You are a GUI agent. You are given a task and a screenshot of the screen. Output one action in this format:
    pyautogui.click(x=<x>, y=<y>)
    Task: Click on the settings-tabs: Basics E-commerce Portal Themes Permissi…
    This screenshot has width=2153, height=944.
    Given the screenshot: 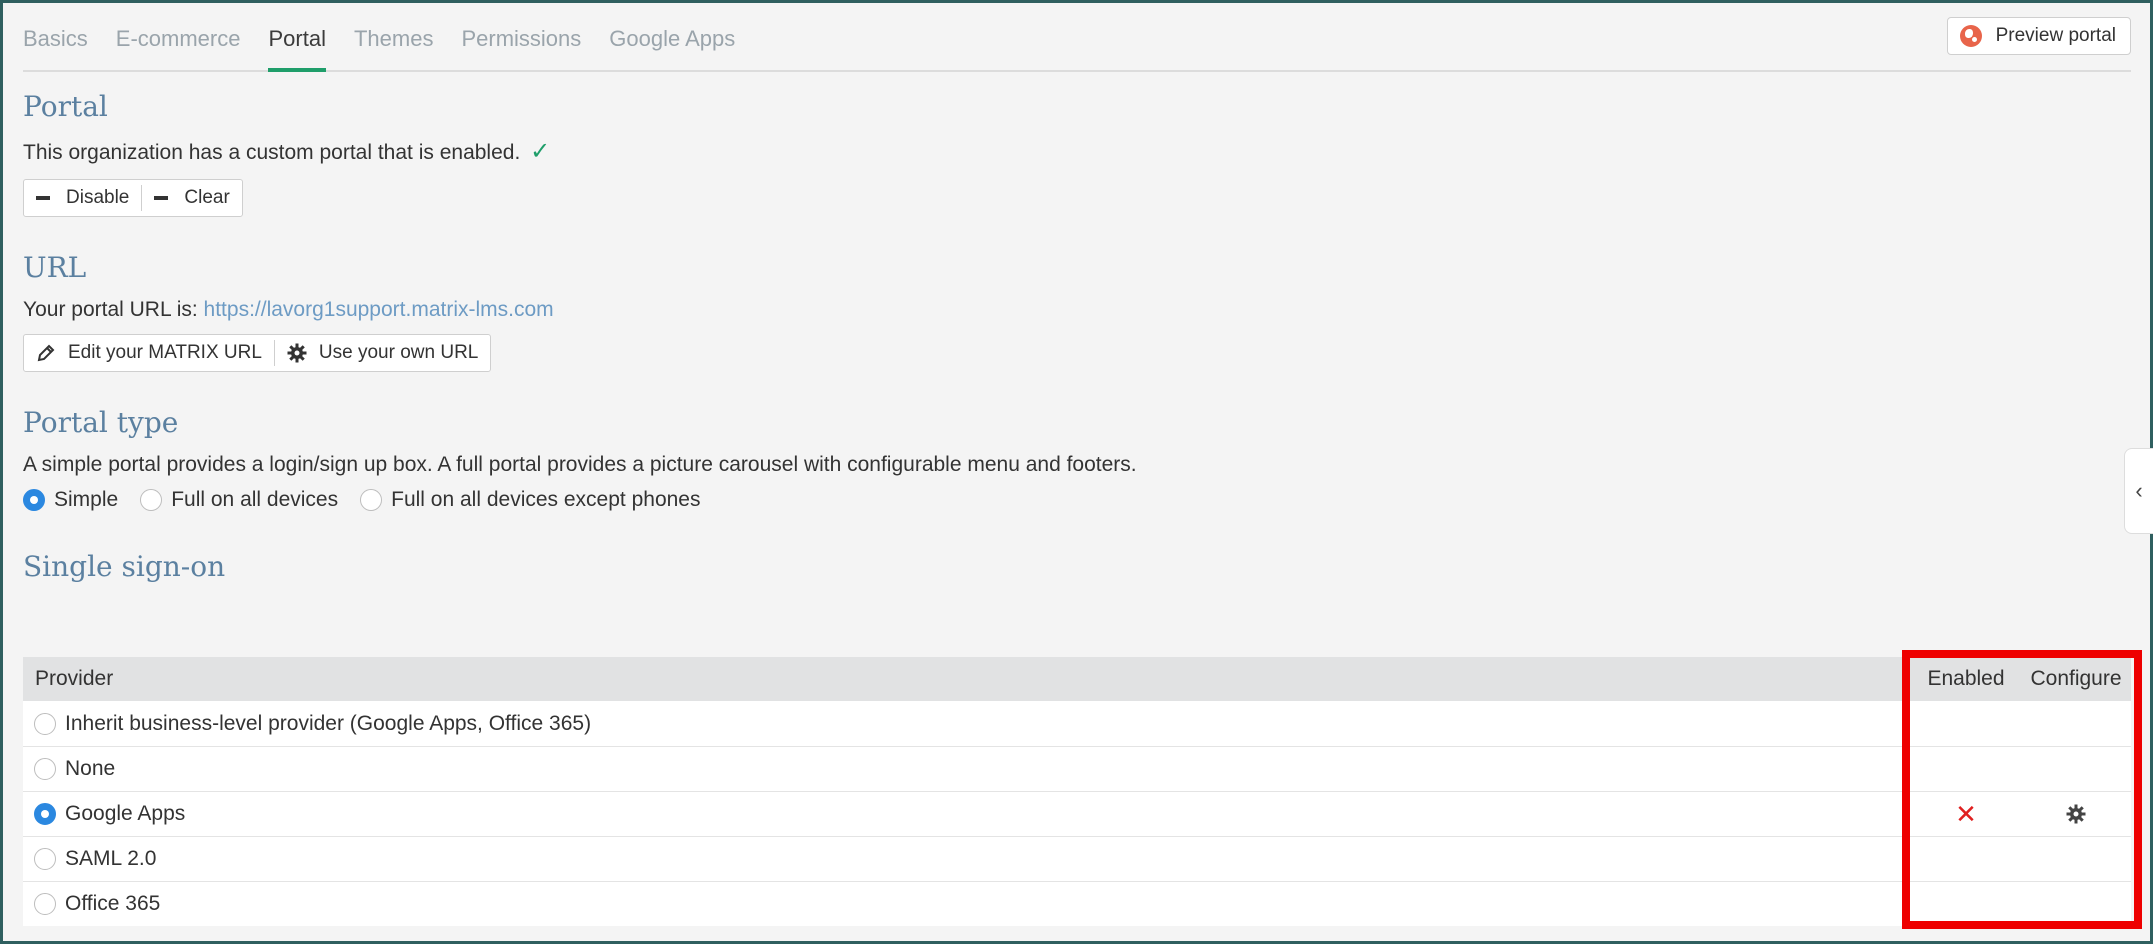 What is the action you would take?
    pyautogui.click(x=1077, y=36)
    